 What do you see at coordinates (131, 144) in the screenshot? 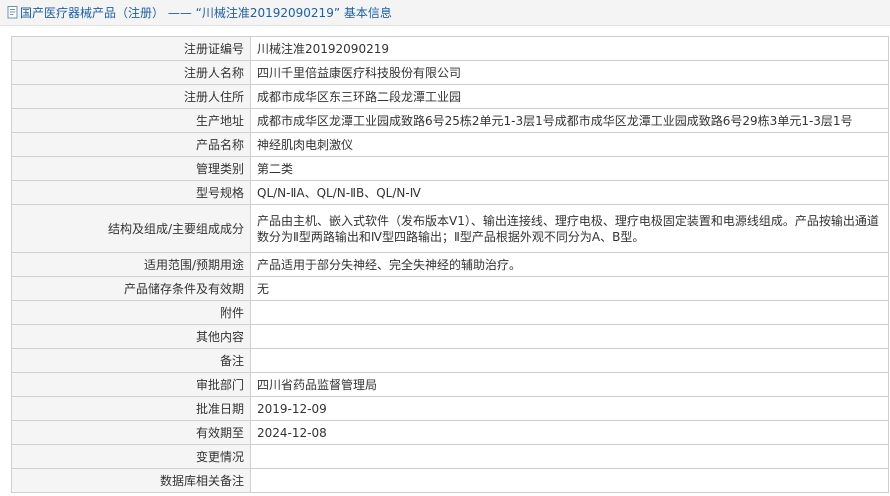
I see `field-label: 产品名称` at bounding box center [131, 144].